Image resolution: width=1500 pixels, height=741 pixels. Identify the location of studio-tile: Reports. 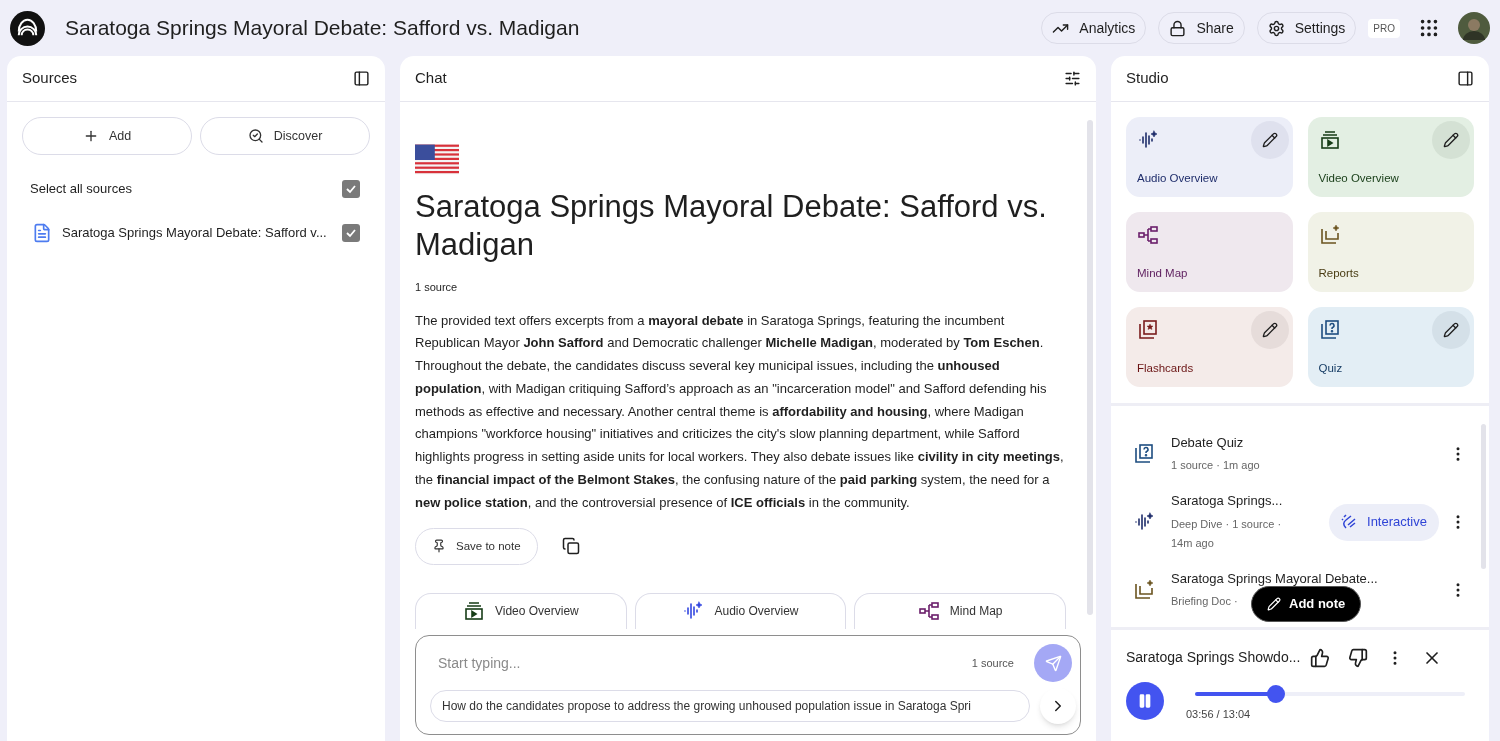
(1390, 252).